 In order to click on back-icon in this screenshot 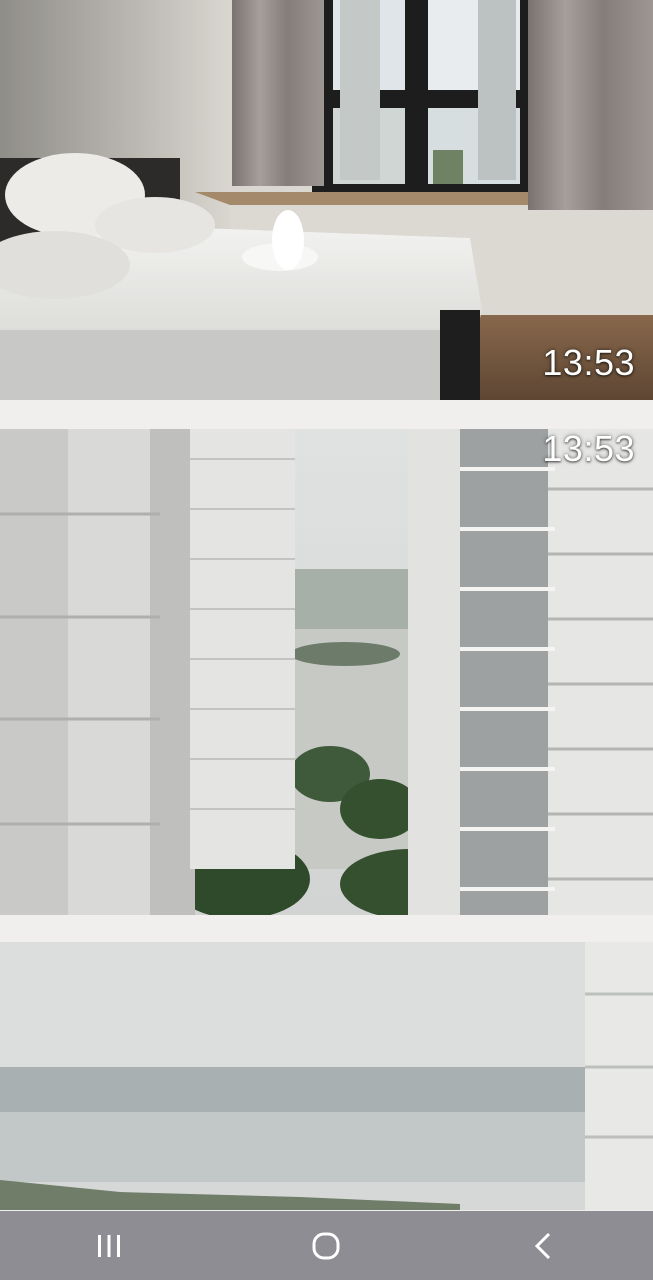, I will do `click(543, 1245)`.